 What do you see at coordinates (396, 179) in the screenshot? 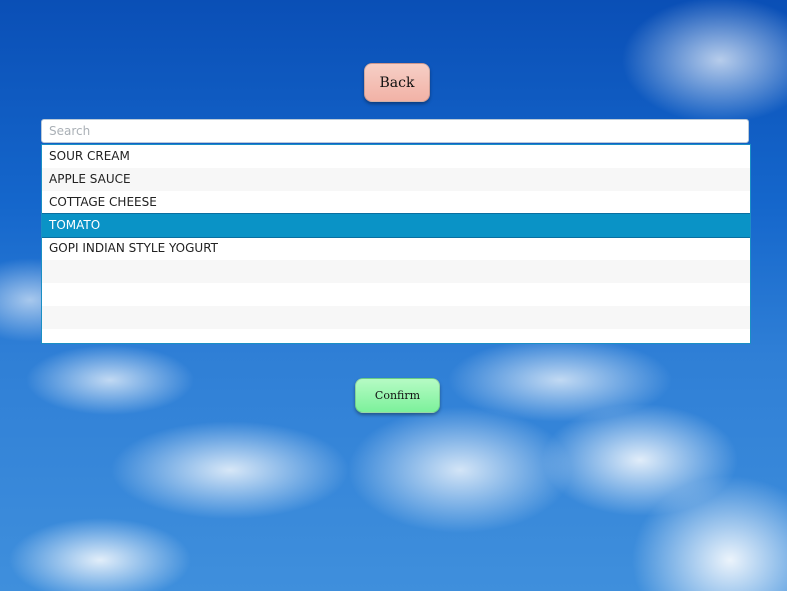
I see `list-item: APPLE SAUCE` at bounding box center [396, 179].